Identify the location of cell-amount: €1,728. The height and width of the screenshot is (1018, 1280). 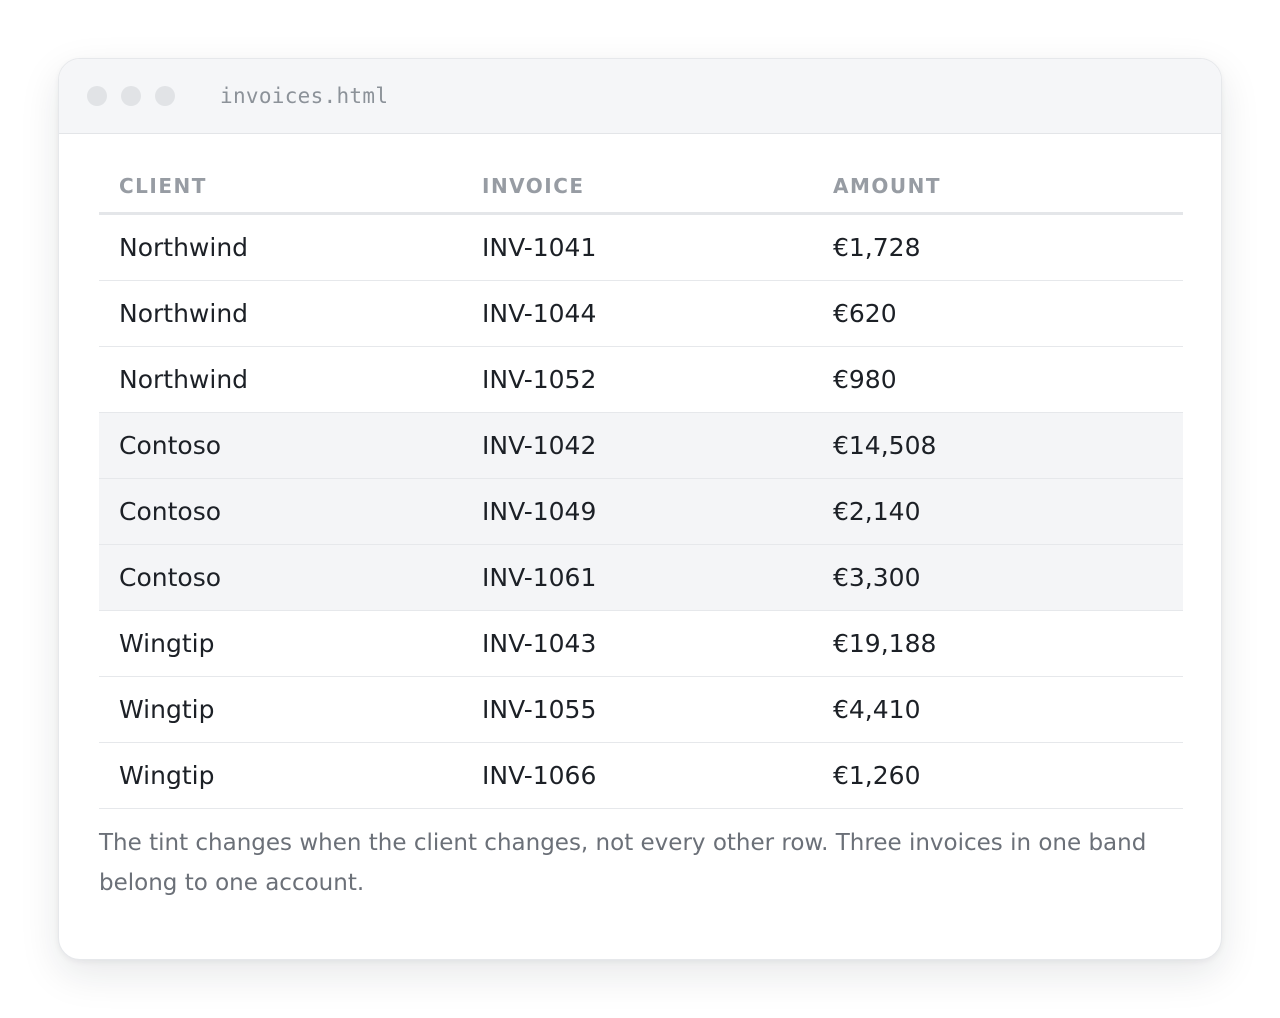
(1008, 247).